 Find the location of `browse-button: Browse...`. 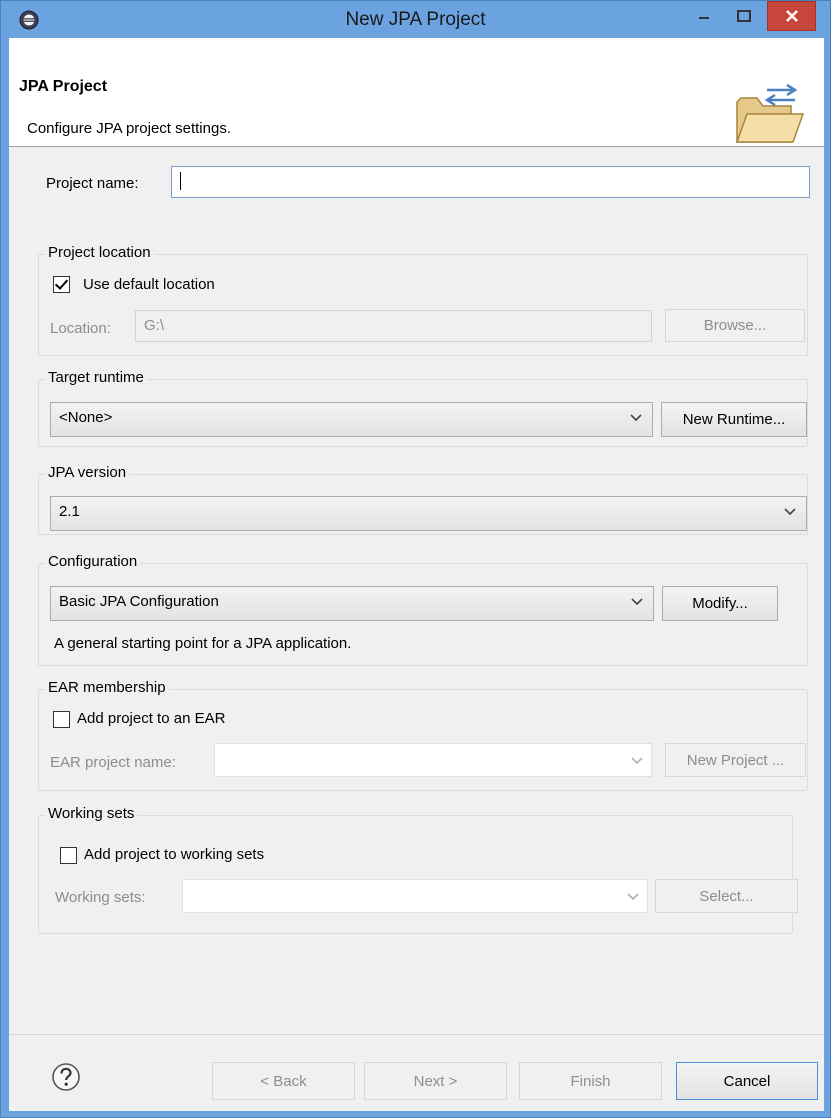

browse-button: Browse... is located at coordinates (735, 325).